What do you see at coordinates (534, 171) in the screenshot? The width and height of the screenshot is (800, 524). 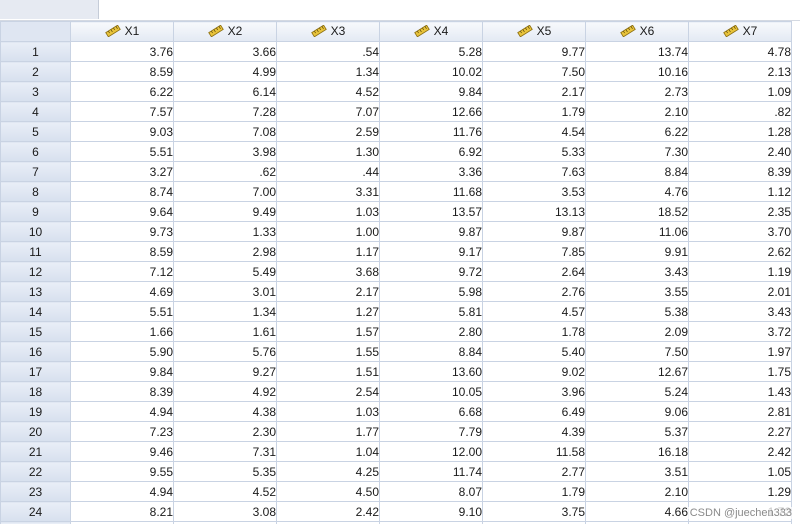 I see `data-cell: 7.63` at bounding box center [534, 171].